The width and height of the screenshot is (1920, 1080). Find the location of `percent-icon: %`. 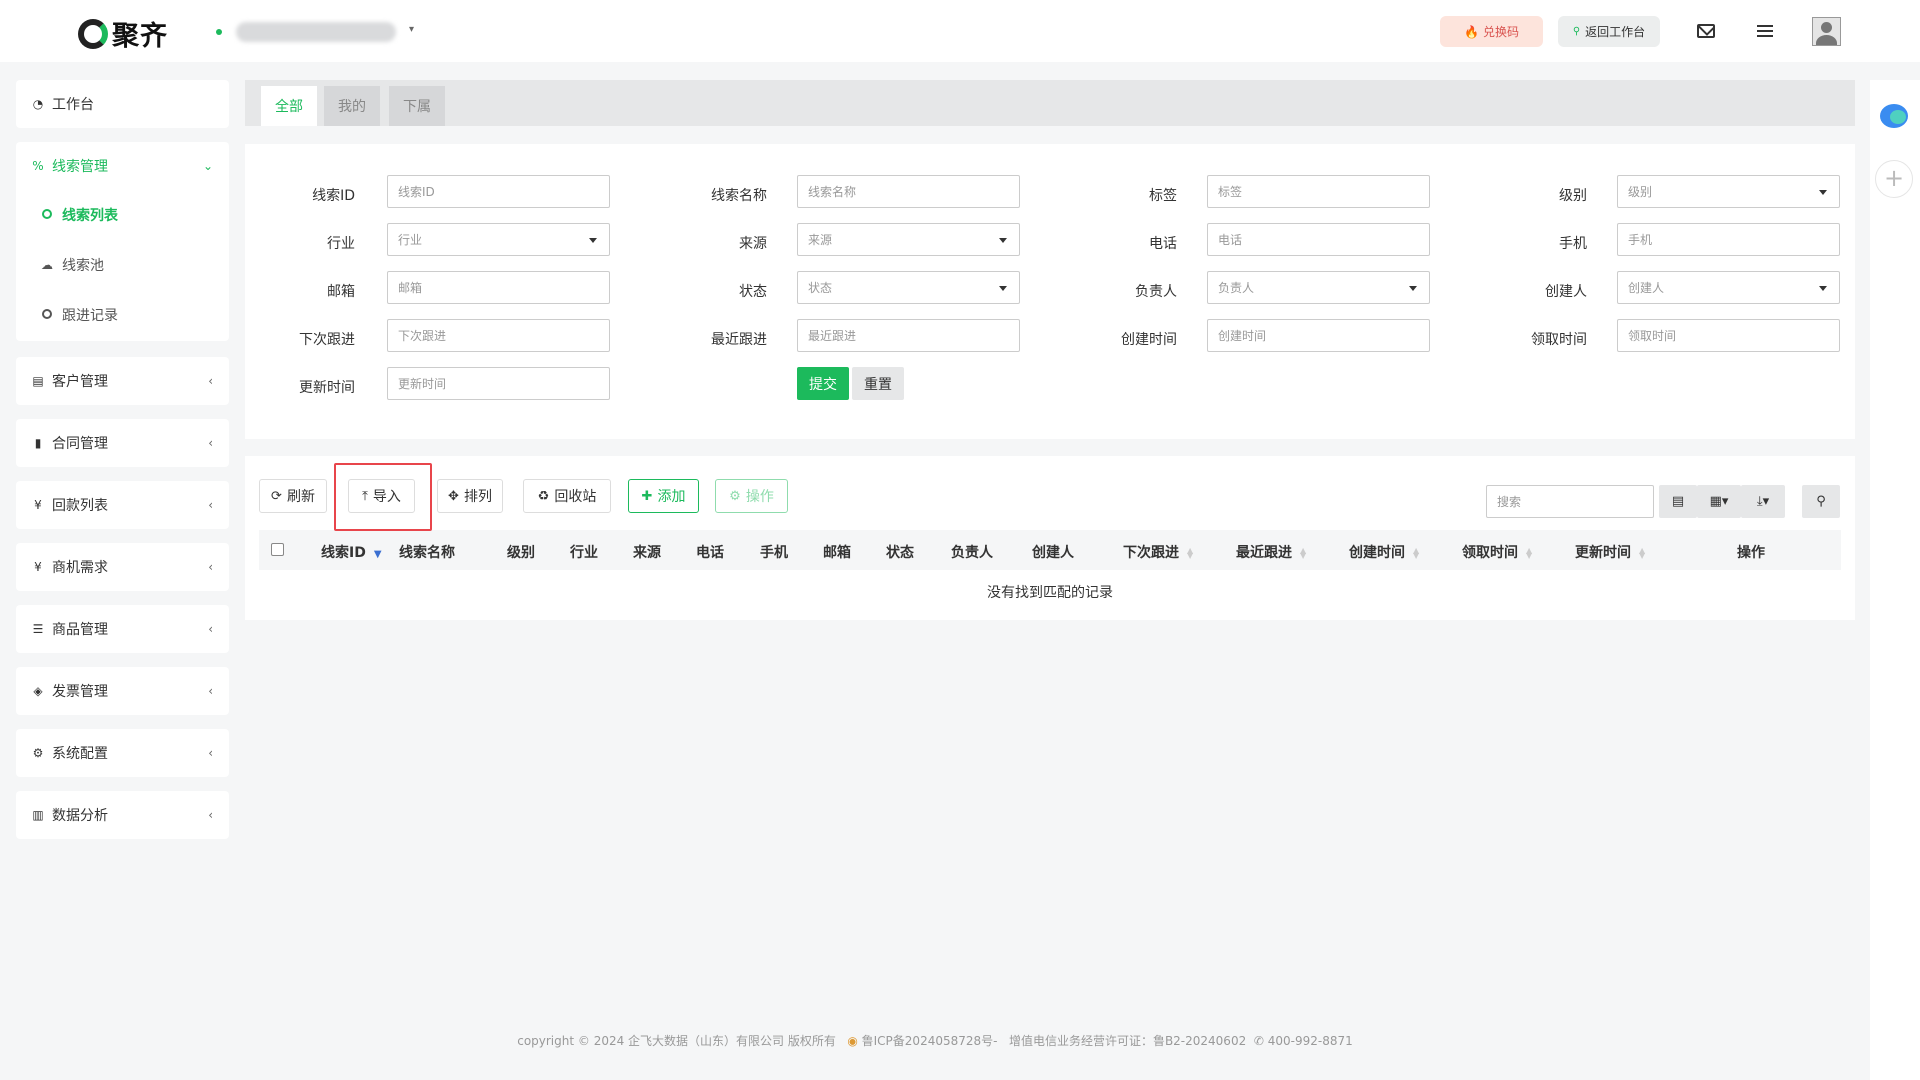

percent-icon: % is located at coordinates (38, 166).